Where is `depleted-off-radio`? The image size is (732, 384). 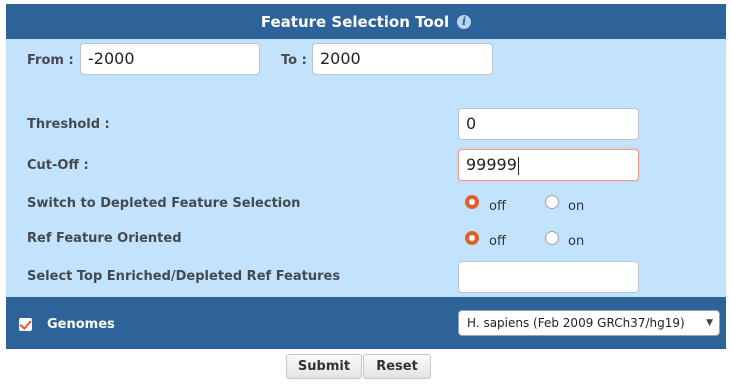 depleted-off-radio is located at coordinates (472, 202).